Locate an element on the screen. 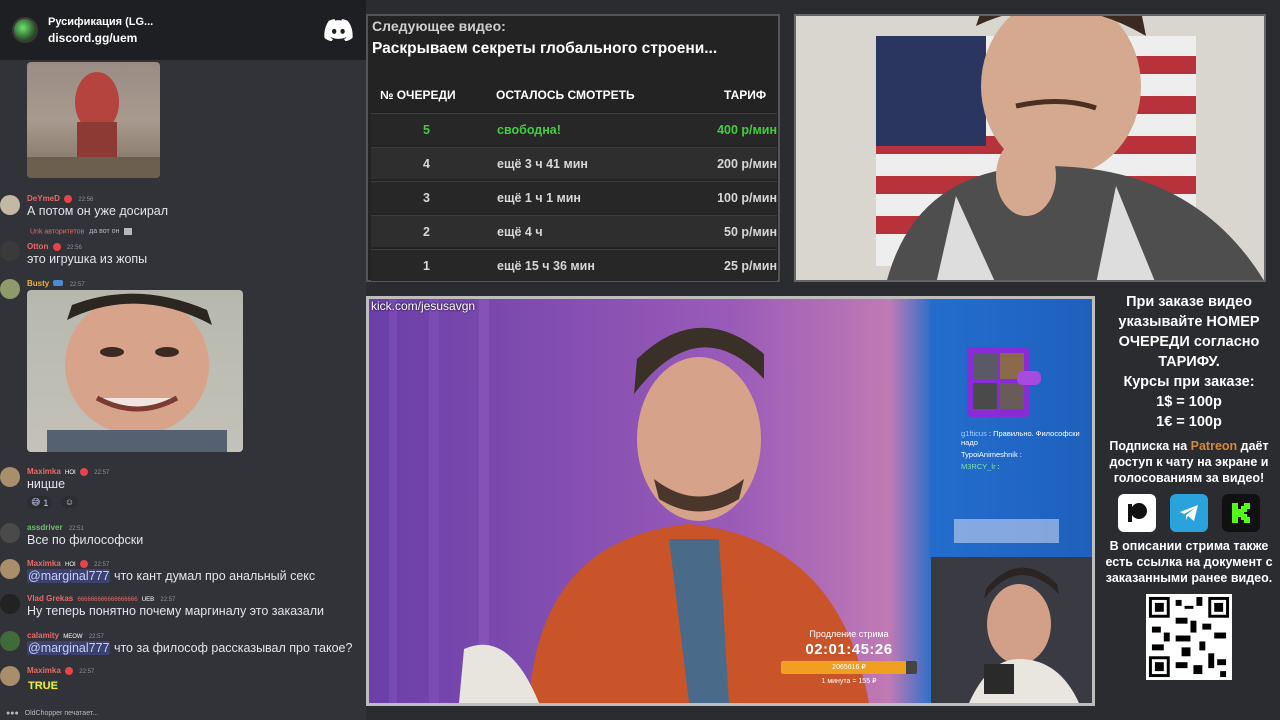 The height and width of the screenshot is (720, 1280). message-text: ницше is located at coordinates (46, 484).